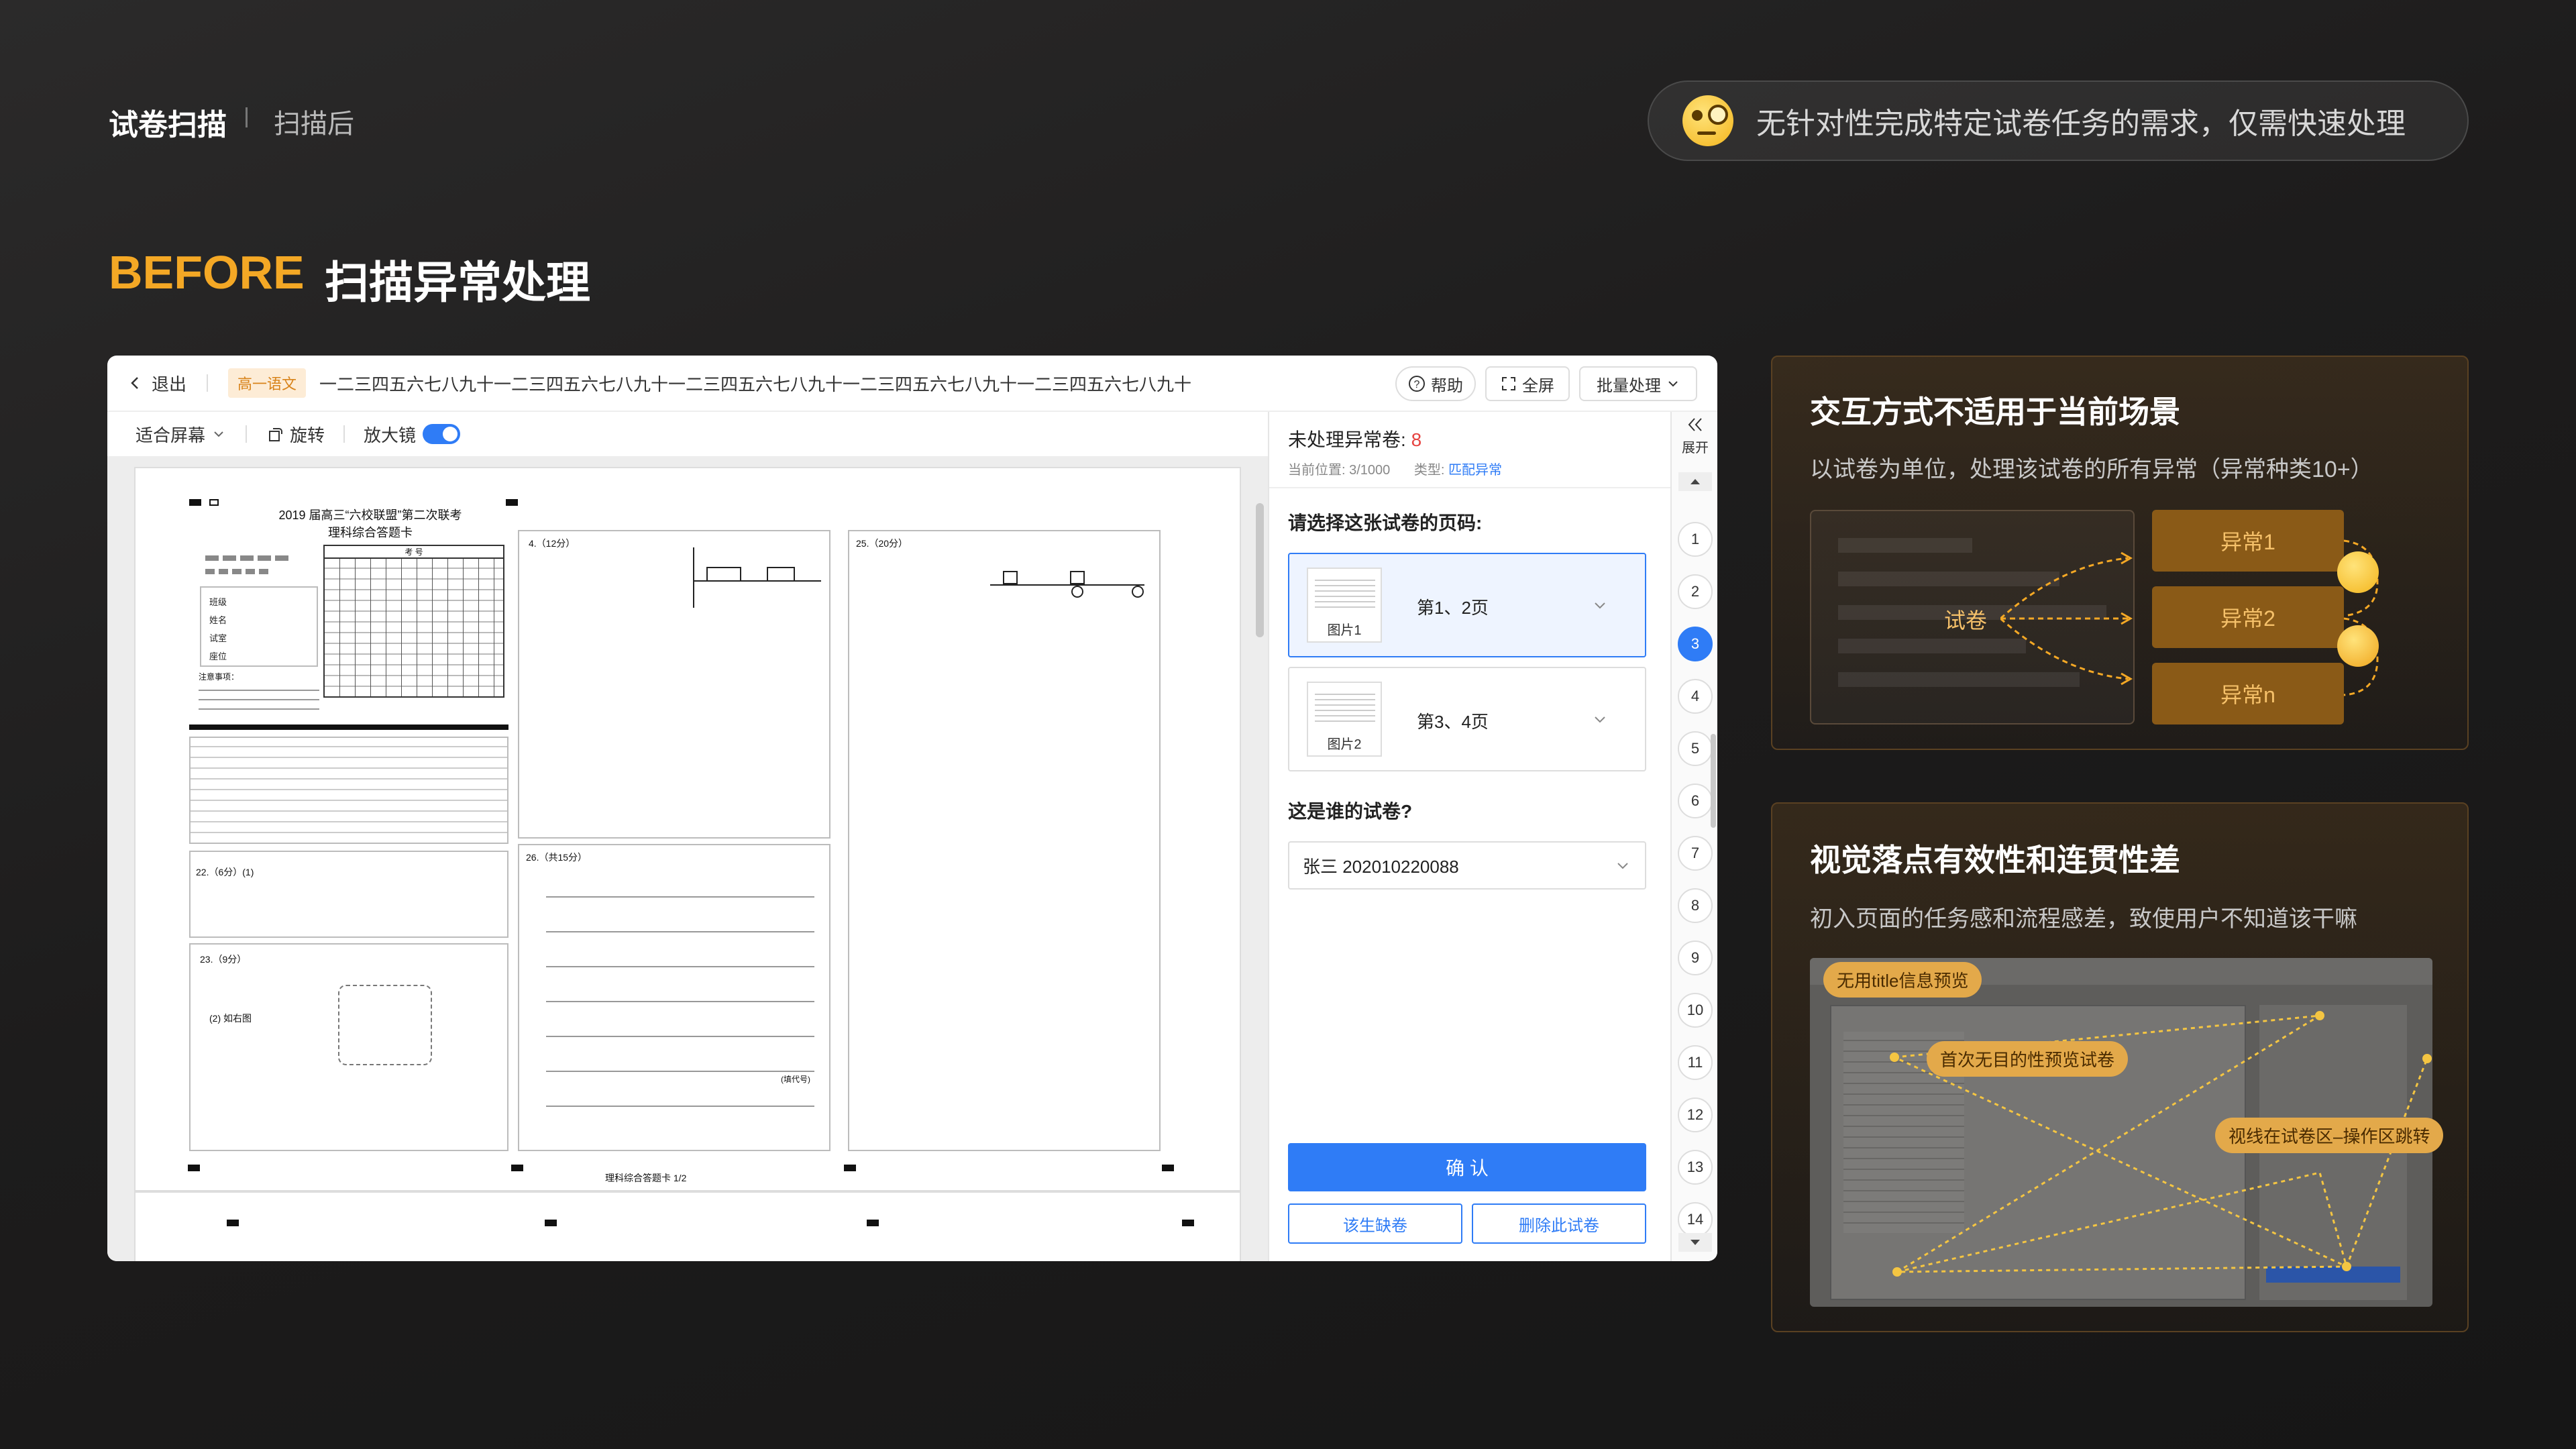 The height and width of the screenshot is (1449, 2576). What do you see at coordinates (259, 626) in the screenshot?
I see `info-box: 班级 姓名 试室 座位` at bounding box center [259, 626].